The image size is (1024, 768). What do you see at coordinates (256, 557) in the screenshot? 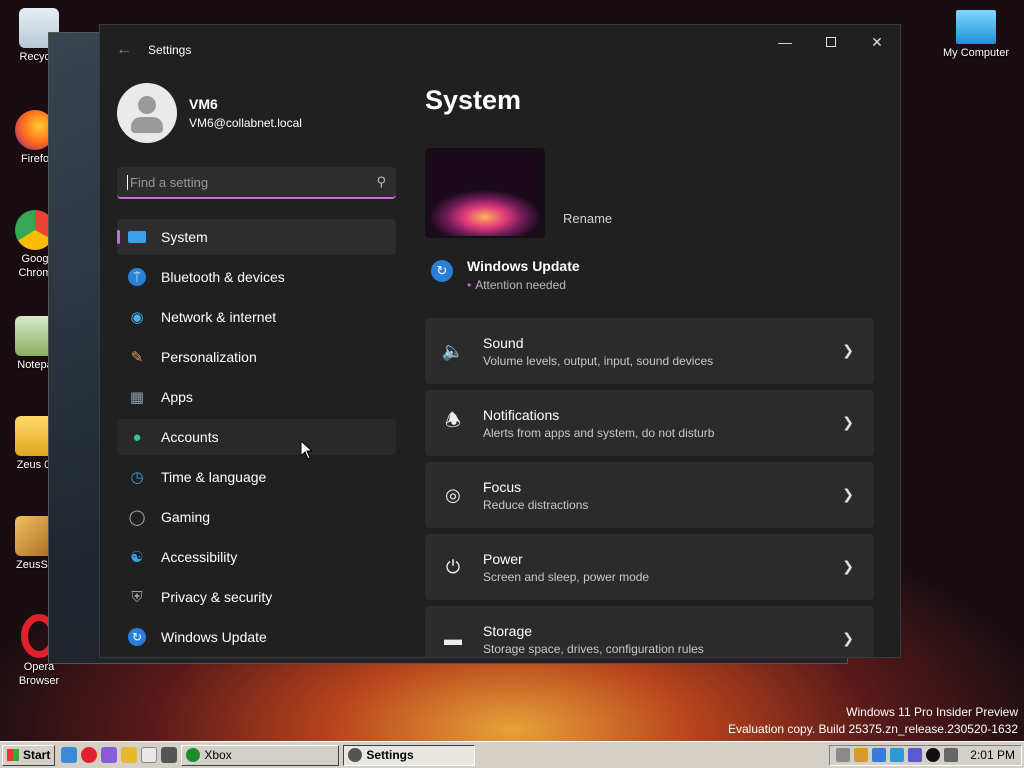
I see `nav-item-accessibility: ☯ Accessibility` at bounding box center [256, 557].